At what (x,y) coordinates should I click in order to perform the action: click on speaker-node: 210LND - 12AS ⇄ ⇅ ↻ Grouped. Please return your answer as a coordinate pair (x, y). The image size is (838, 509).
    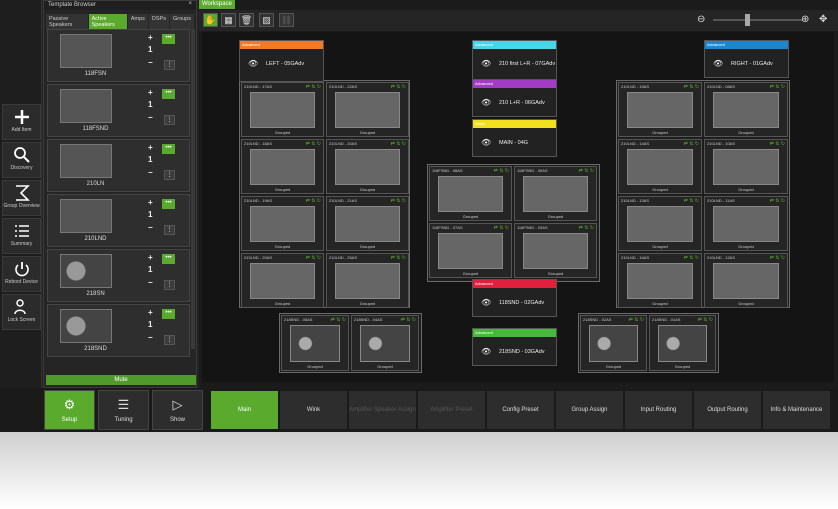
    Looking at the image, I should click on (746, 280).